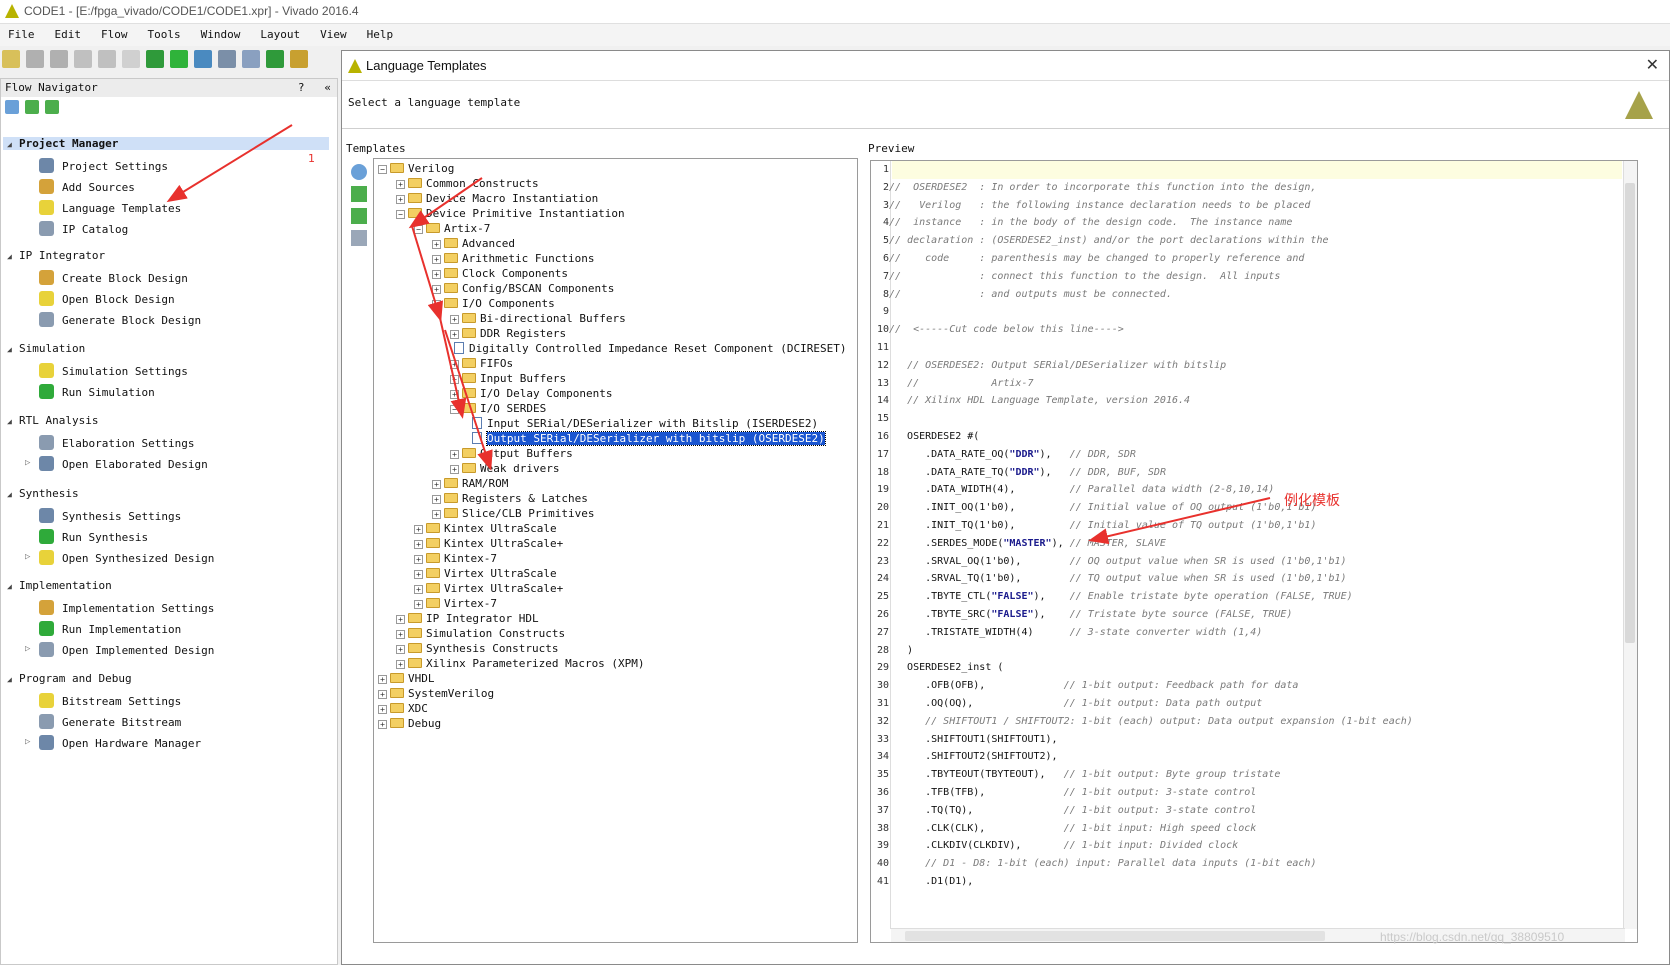 The width and height of the screenshot is (1670, 965). Describe the element at coordinates (1179, 521) in the screenshot. I see `arrow-to-instance-template` at that location.